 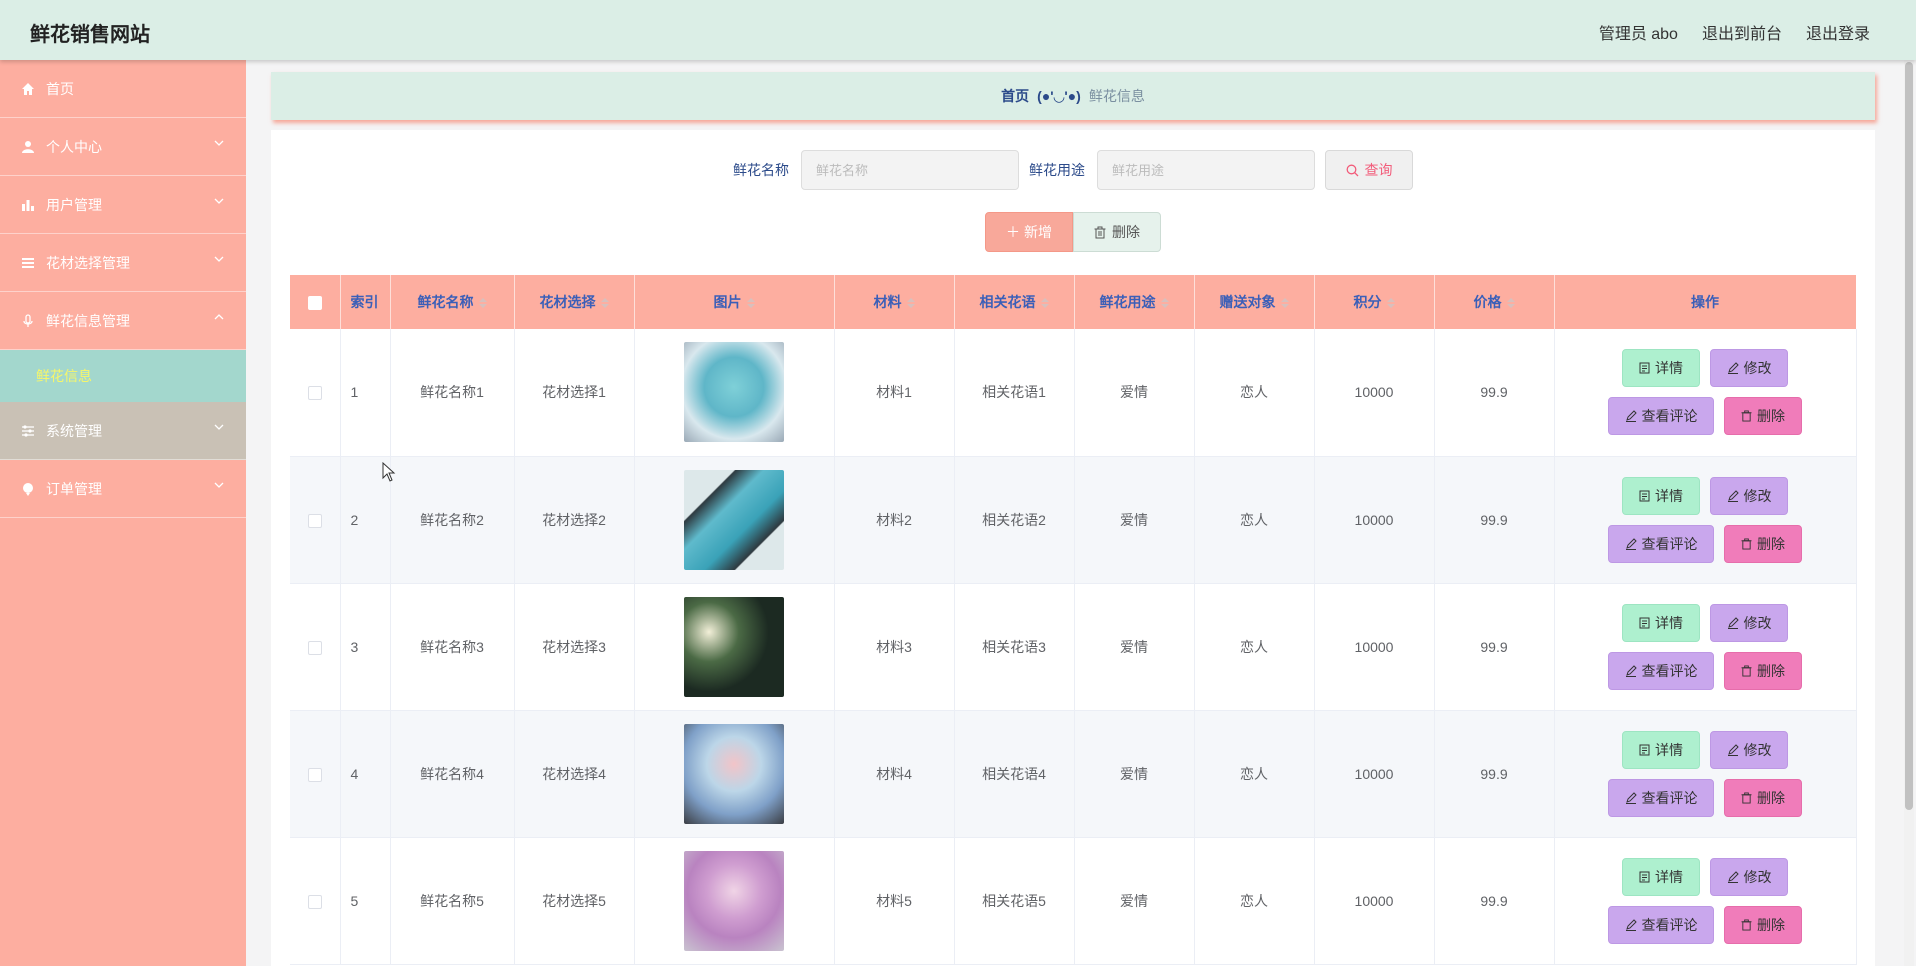 What do you see at coordinates (1742, 32) in the screenshot?
I see `back-to-front-link: 退出到前台` at bounding box center [1742, 32].